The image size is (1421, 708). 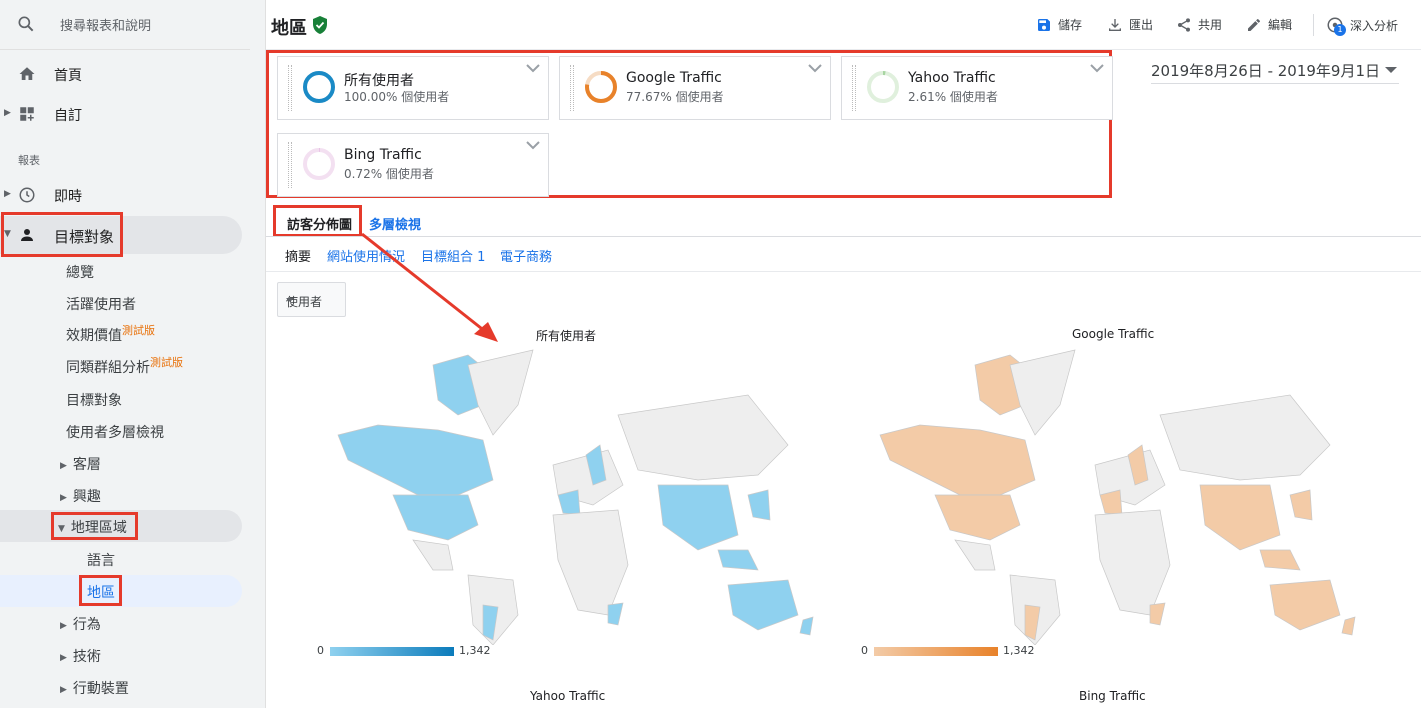 What do you see at coordinates (125, 195) in the screenshot?
I see `sidebar-item-realtime: ▶ 即時` at bounding box center [125, 195].